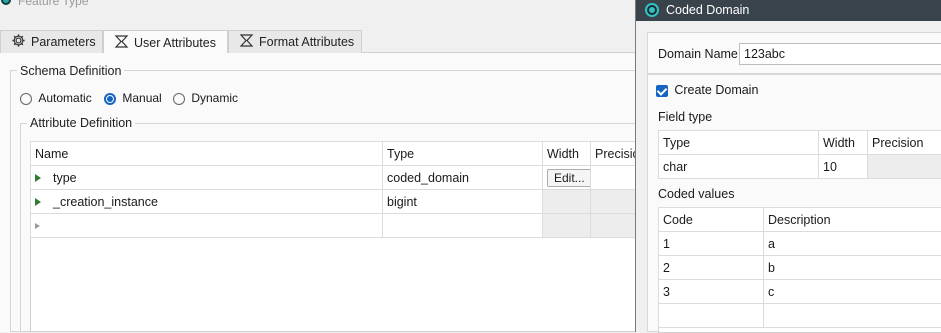 The height and width of the screenshot is (333, 941). What do you see at coordinates (711, 244) in the screenshot?
I see `code-cell: 1` at bounding box center [711, 244].